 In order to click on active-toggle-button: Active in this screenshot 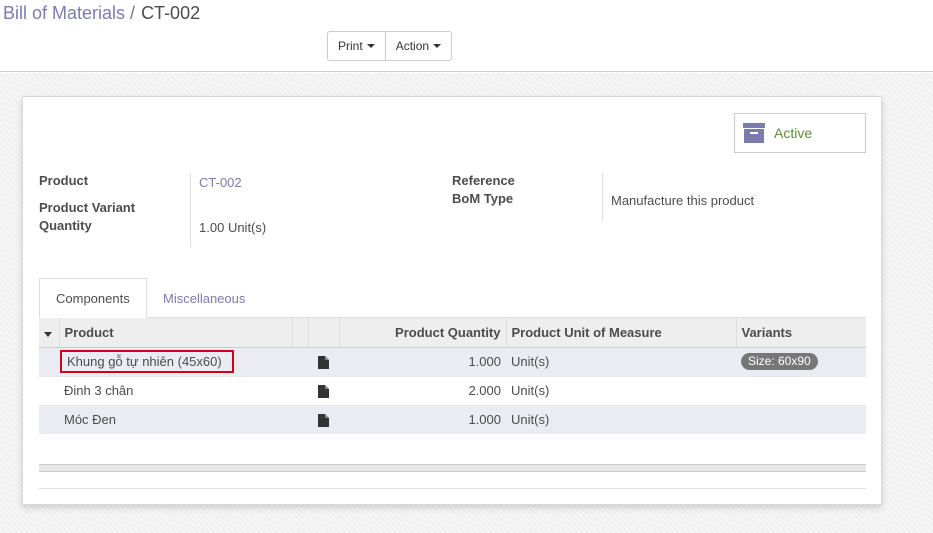, I will do `click(800, 133)`.